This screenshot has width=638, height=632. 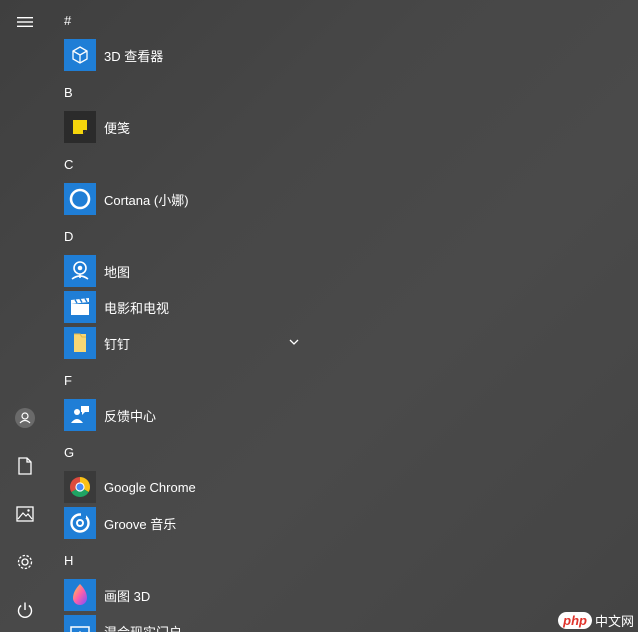 I want to click on app-label-cortana: Cortana (小娜), so click(x=146, y=200).